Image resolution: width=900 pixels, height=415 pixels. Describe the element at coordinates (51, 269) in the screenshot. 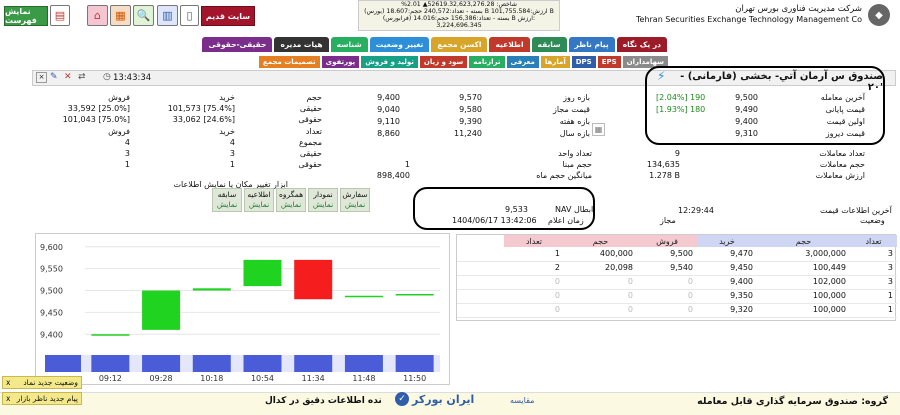

I see `y-tick-label: 9,550` at that location.